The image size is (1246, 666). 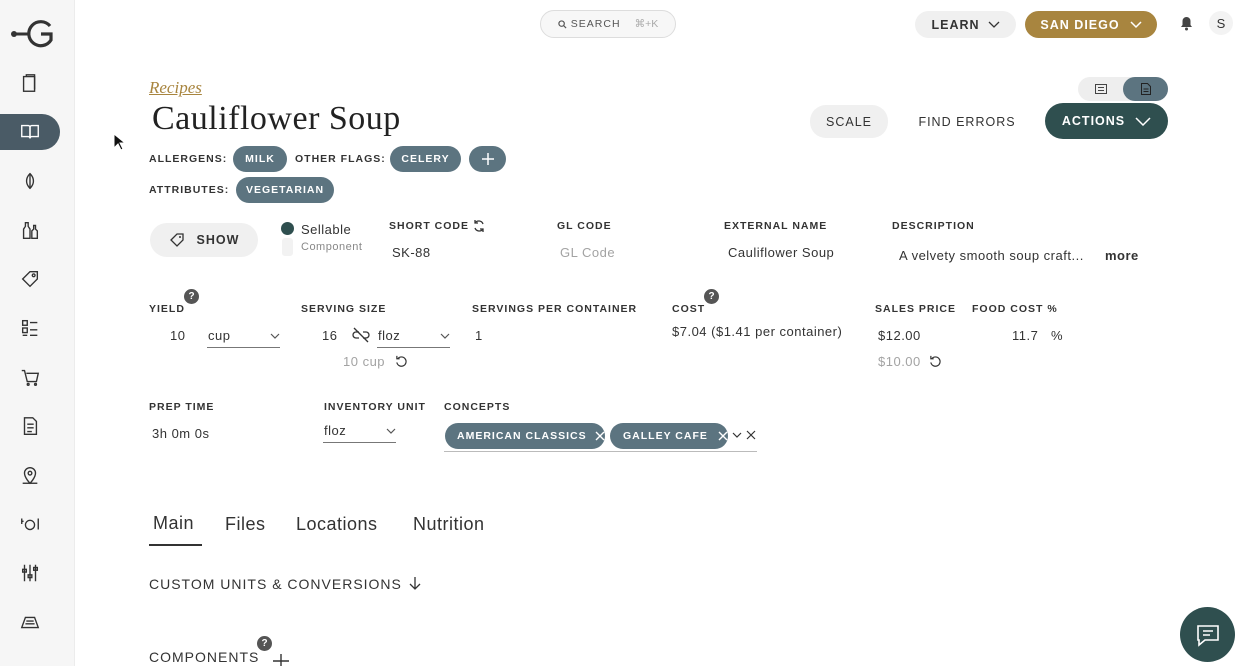 I want to click on component-radio, so click(x=287, y=247).